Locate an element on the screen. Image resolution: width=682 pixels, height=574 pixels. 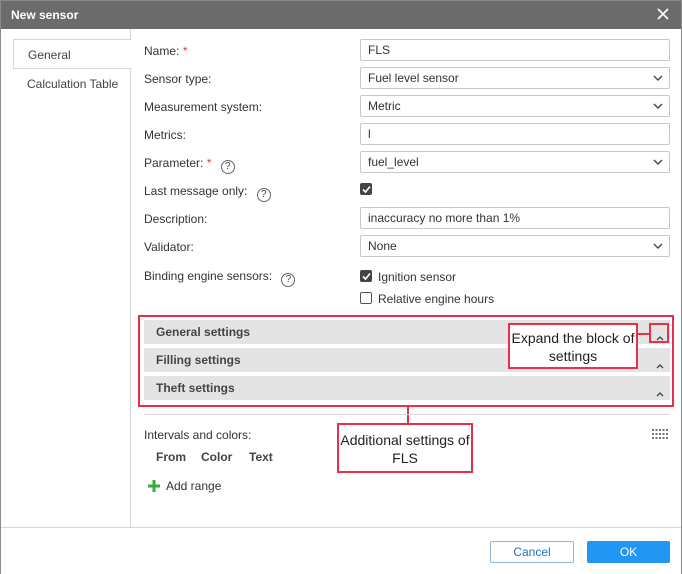
parameter-label-text: Parameter: is located at coordinates (174, 163).